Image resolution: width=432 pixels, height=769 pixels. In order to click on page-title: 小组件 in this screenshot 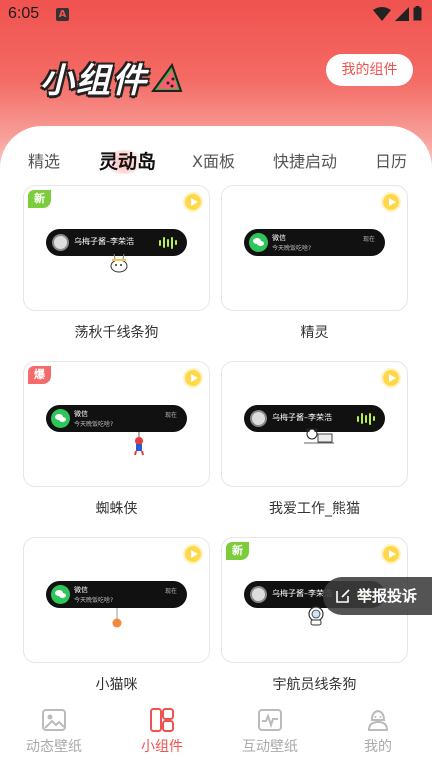, I will do `click(94, 80)`.